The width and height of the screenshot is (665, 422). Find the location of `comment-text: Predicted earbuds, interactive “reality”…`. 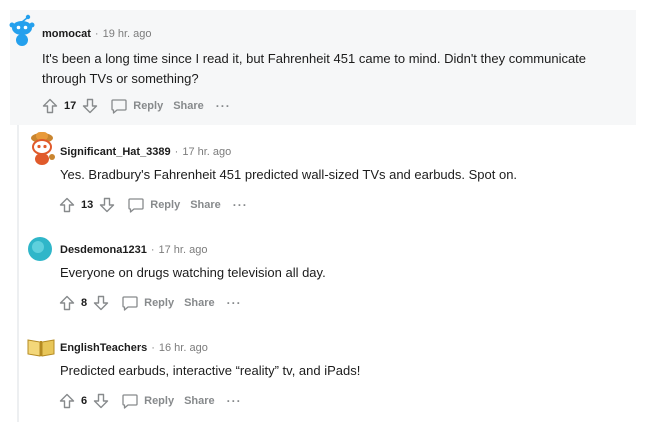

comment-text: Predicted earbuds, interactive “reality”… is located at coordinates (210, 370).